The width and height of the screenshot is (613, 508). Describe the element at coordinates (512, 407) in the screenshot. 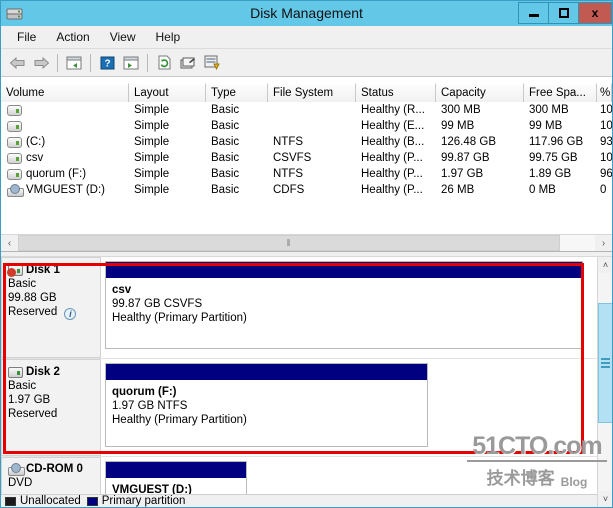

I see `disk-2-empty-area` at that location.